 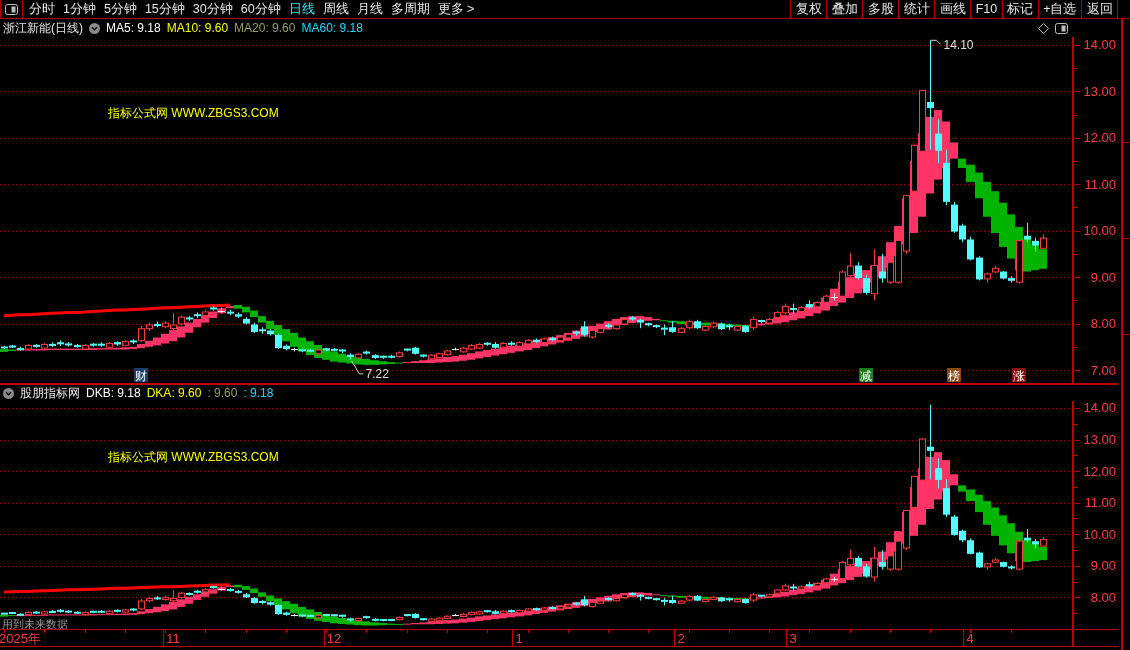 What do you see at coordinates (174, 393) in the screenshot?
I see `indicator-reading: DKA: 9.60` at bounding box center [174, 393].